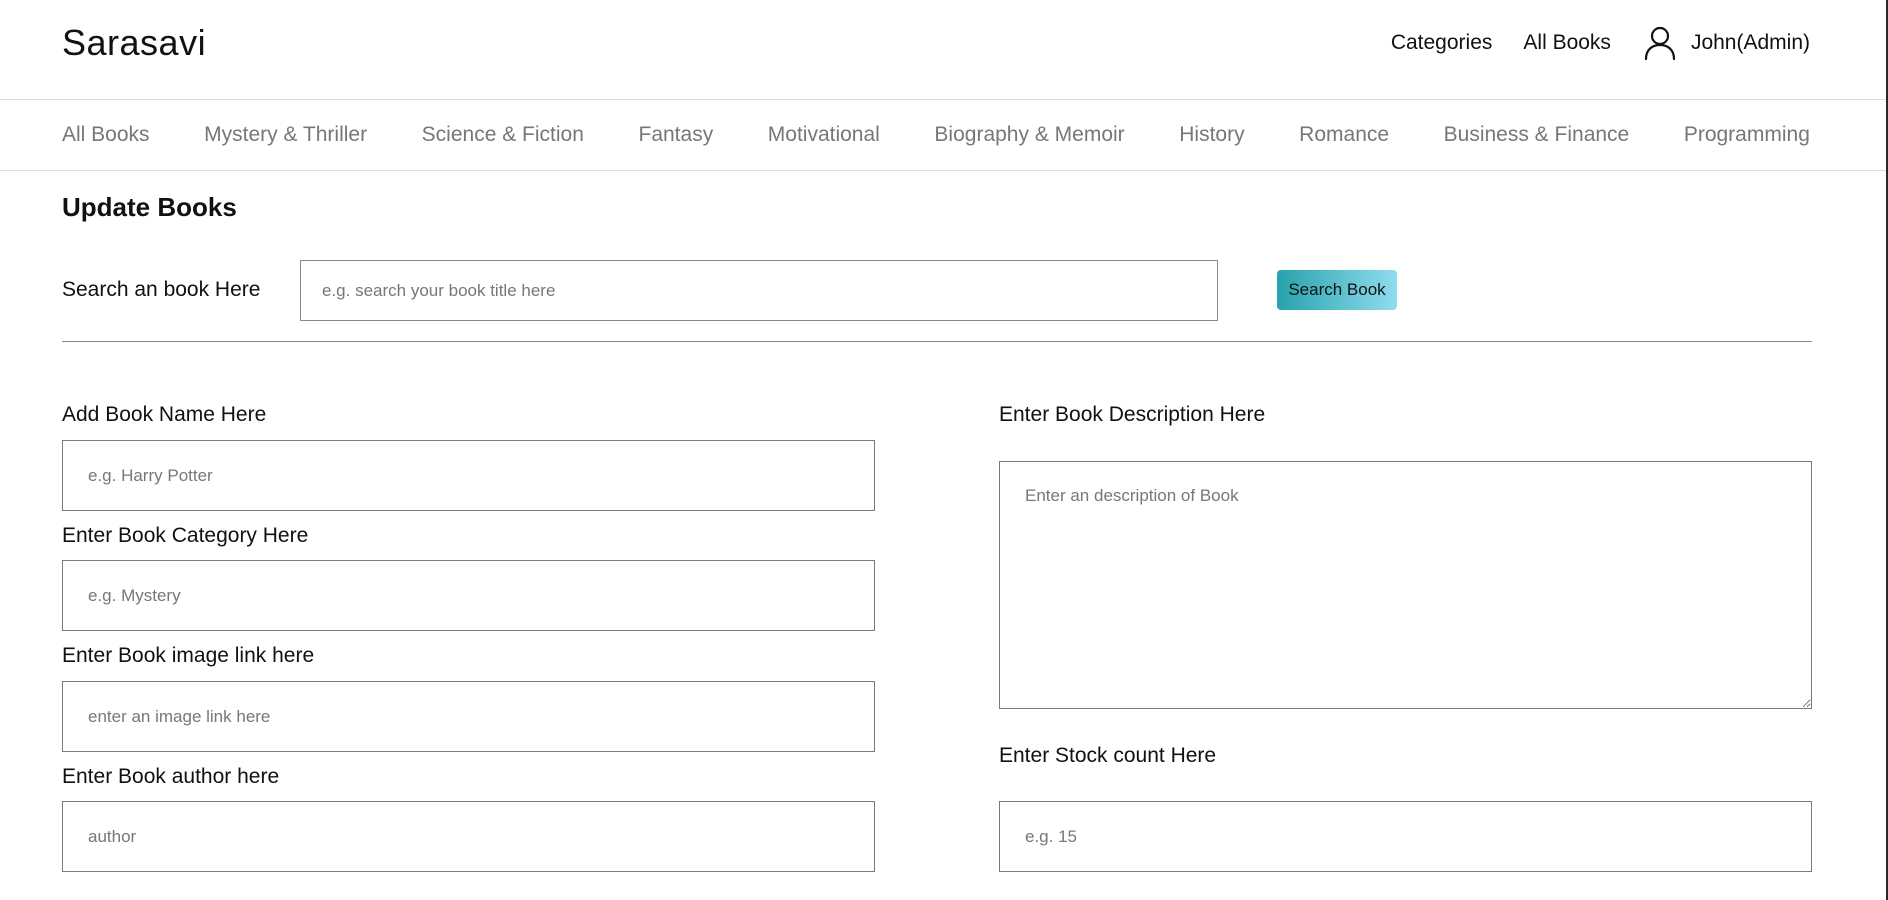 Image resolution: width=1888 pixels, height=900 pixels. Describe the element at coordinates (1567, 43) in the screenshot. I see `nav-all-books-link: All Books` at that location.